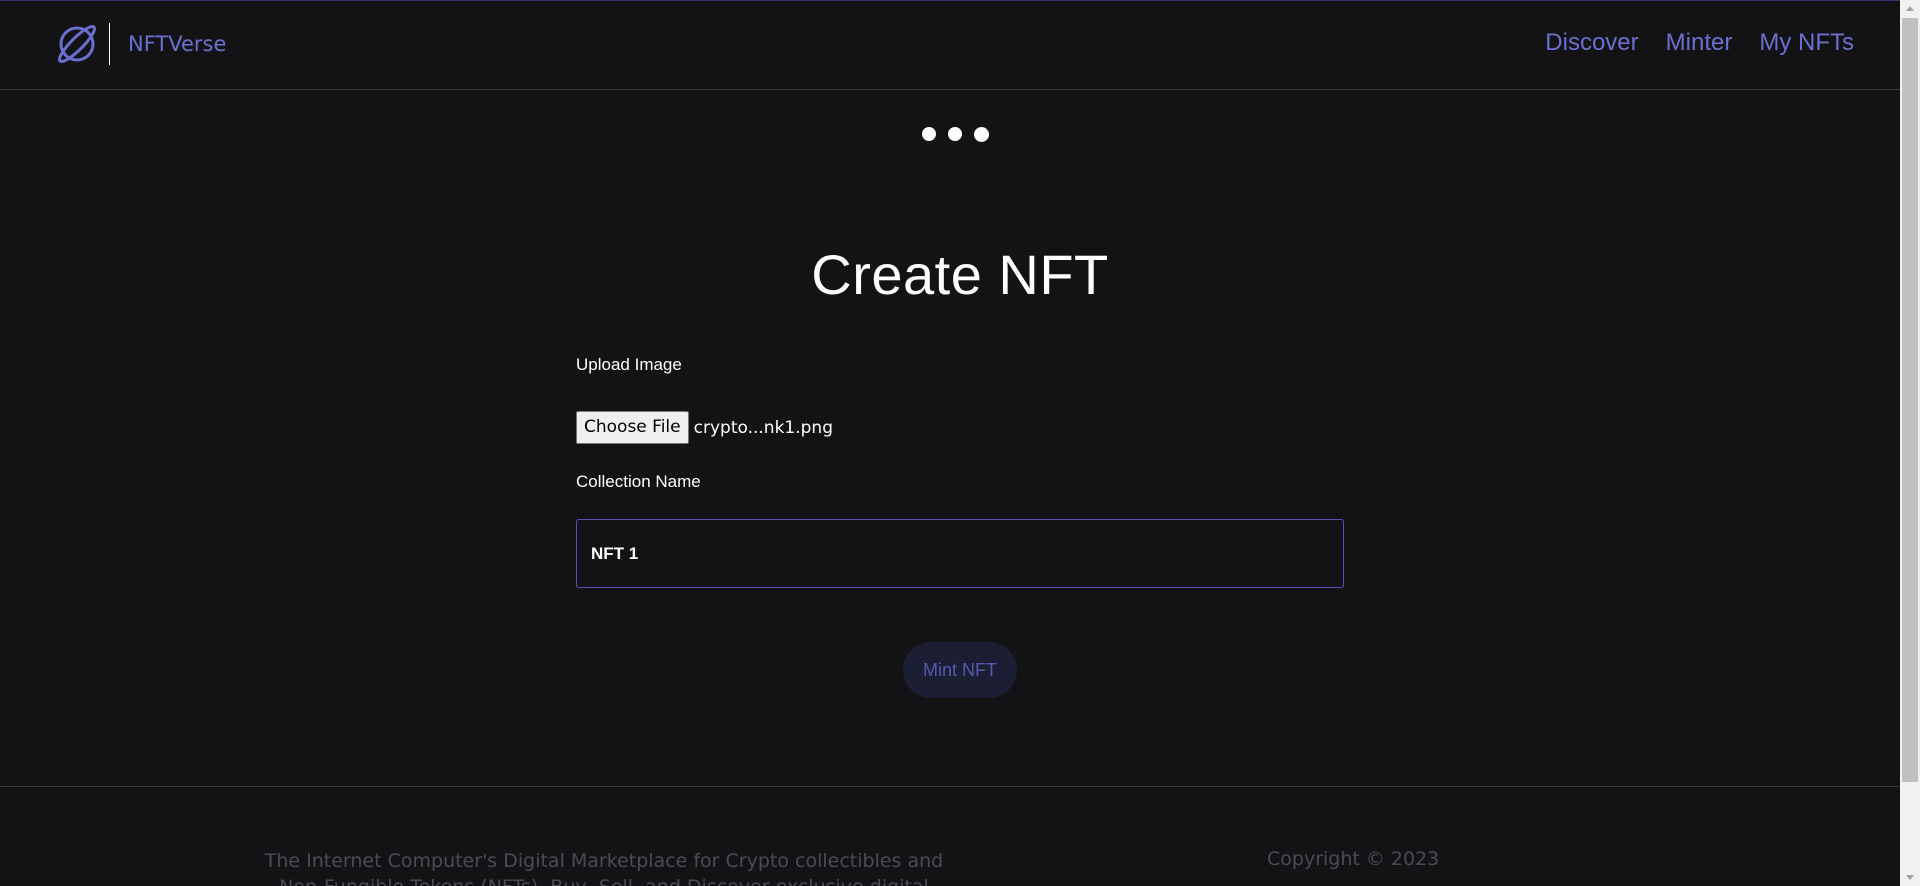  What do you see at coordinates (177, 44) in the screenshot?
I see `brand-name: NFTVerse` at bounding box center [177, 44].